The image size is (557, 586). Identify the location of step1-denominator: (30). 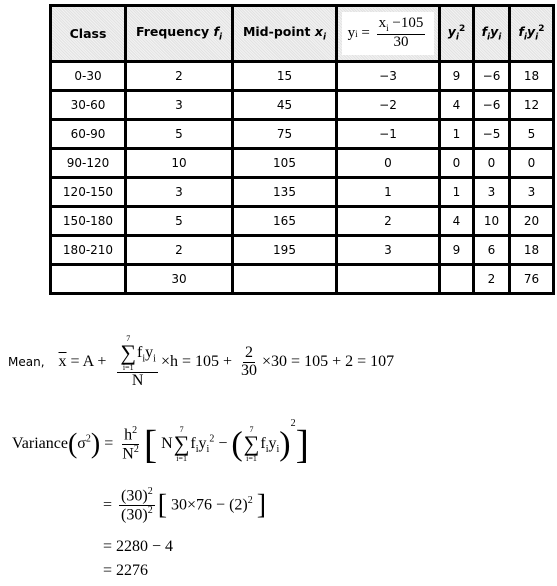
(134, 515).